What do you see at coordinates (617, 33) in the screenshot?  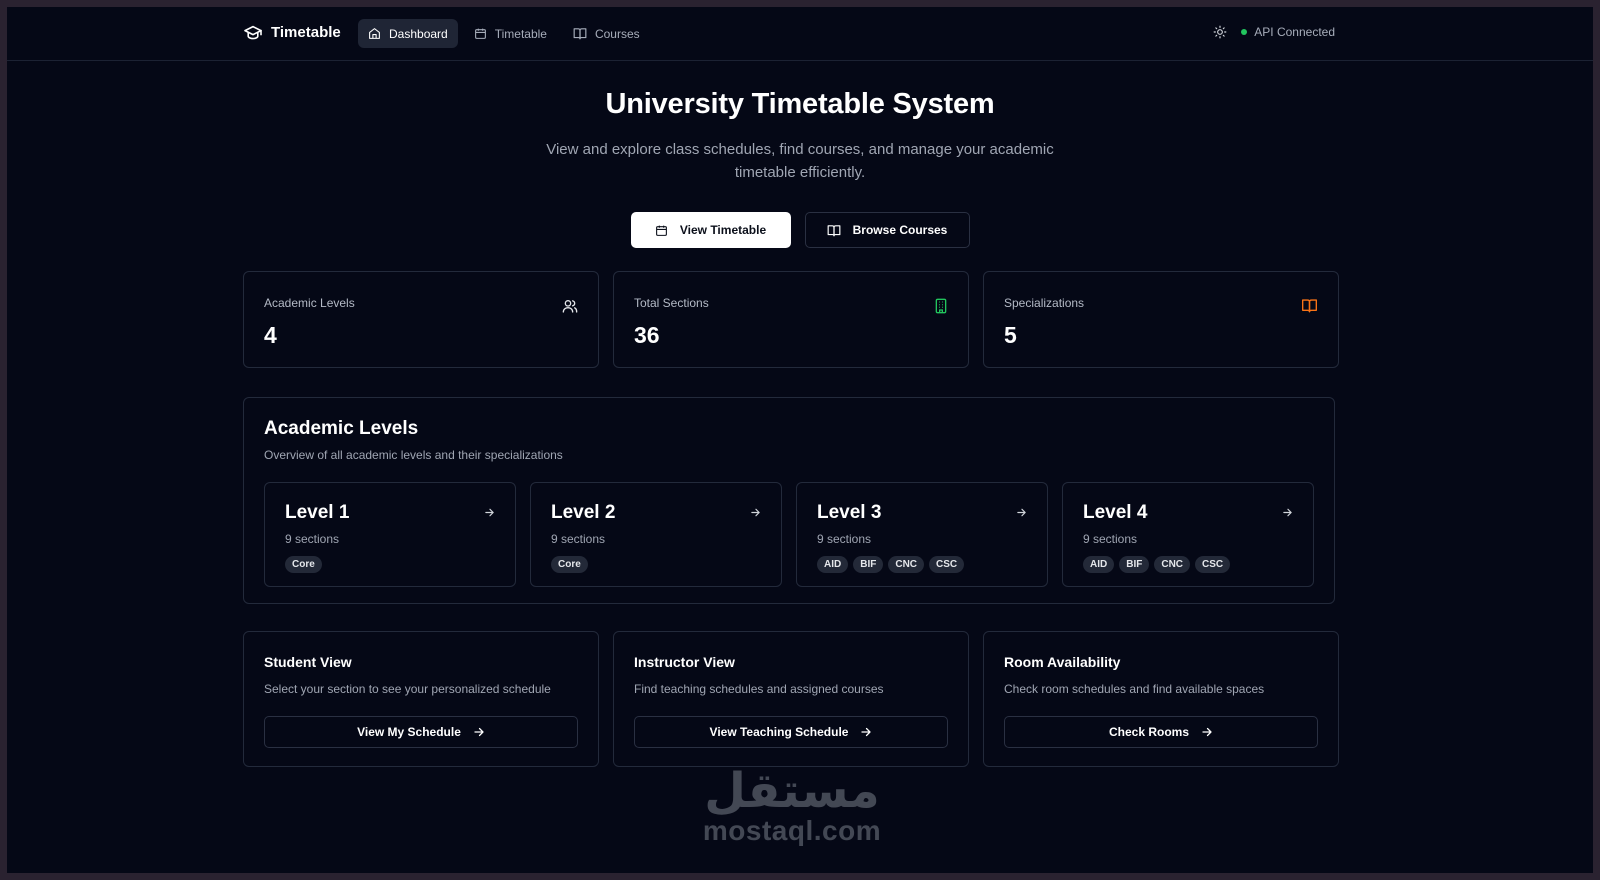 I see `nav-courses-label: Courses` at bounding box center [617, 33].